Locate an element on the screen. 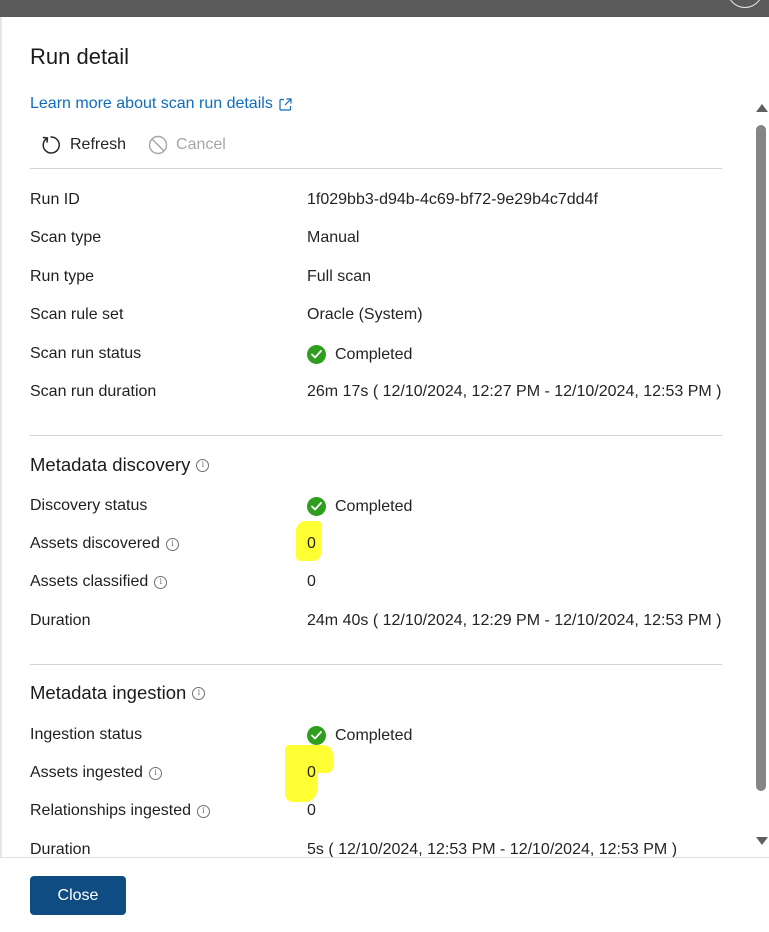 The height and width of the screenshot is (932, 769). section-title-text: Metadata discovery is located at coordinates (110, 464).